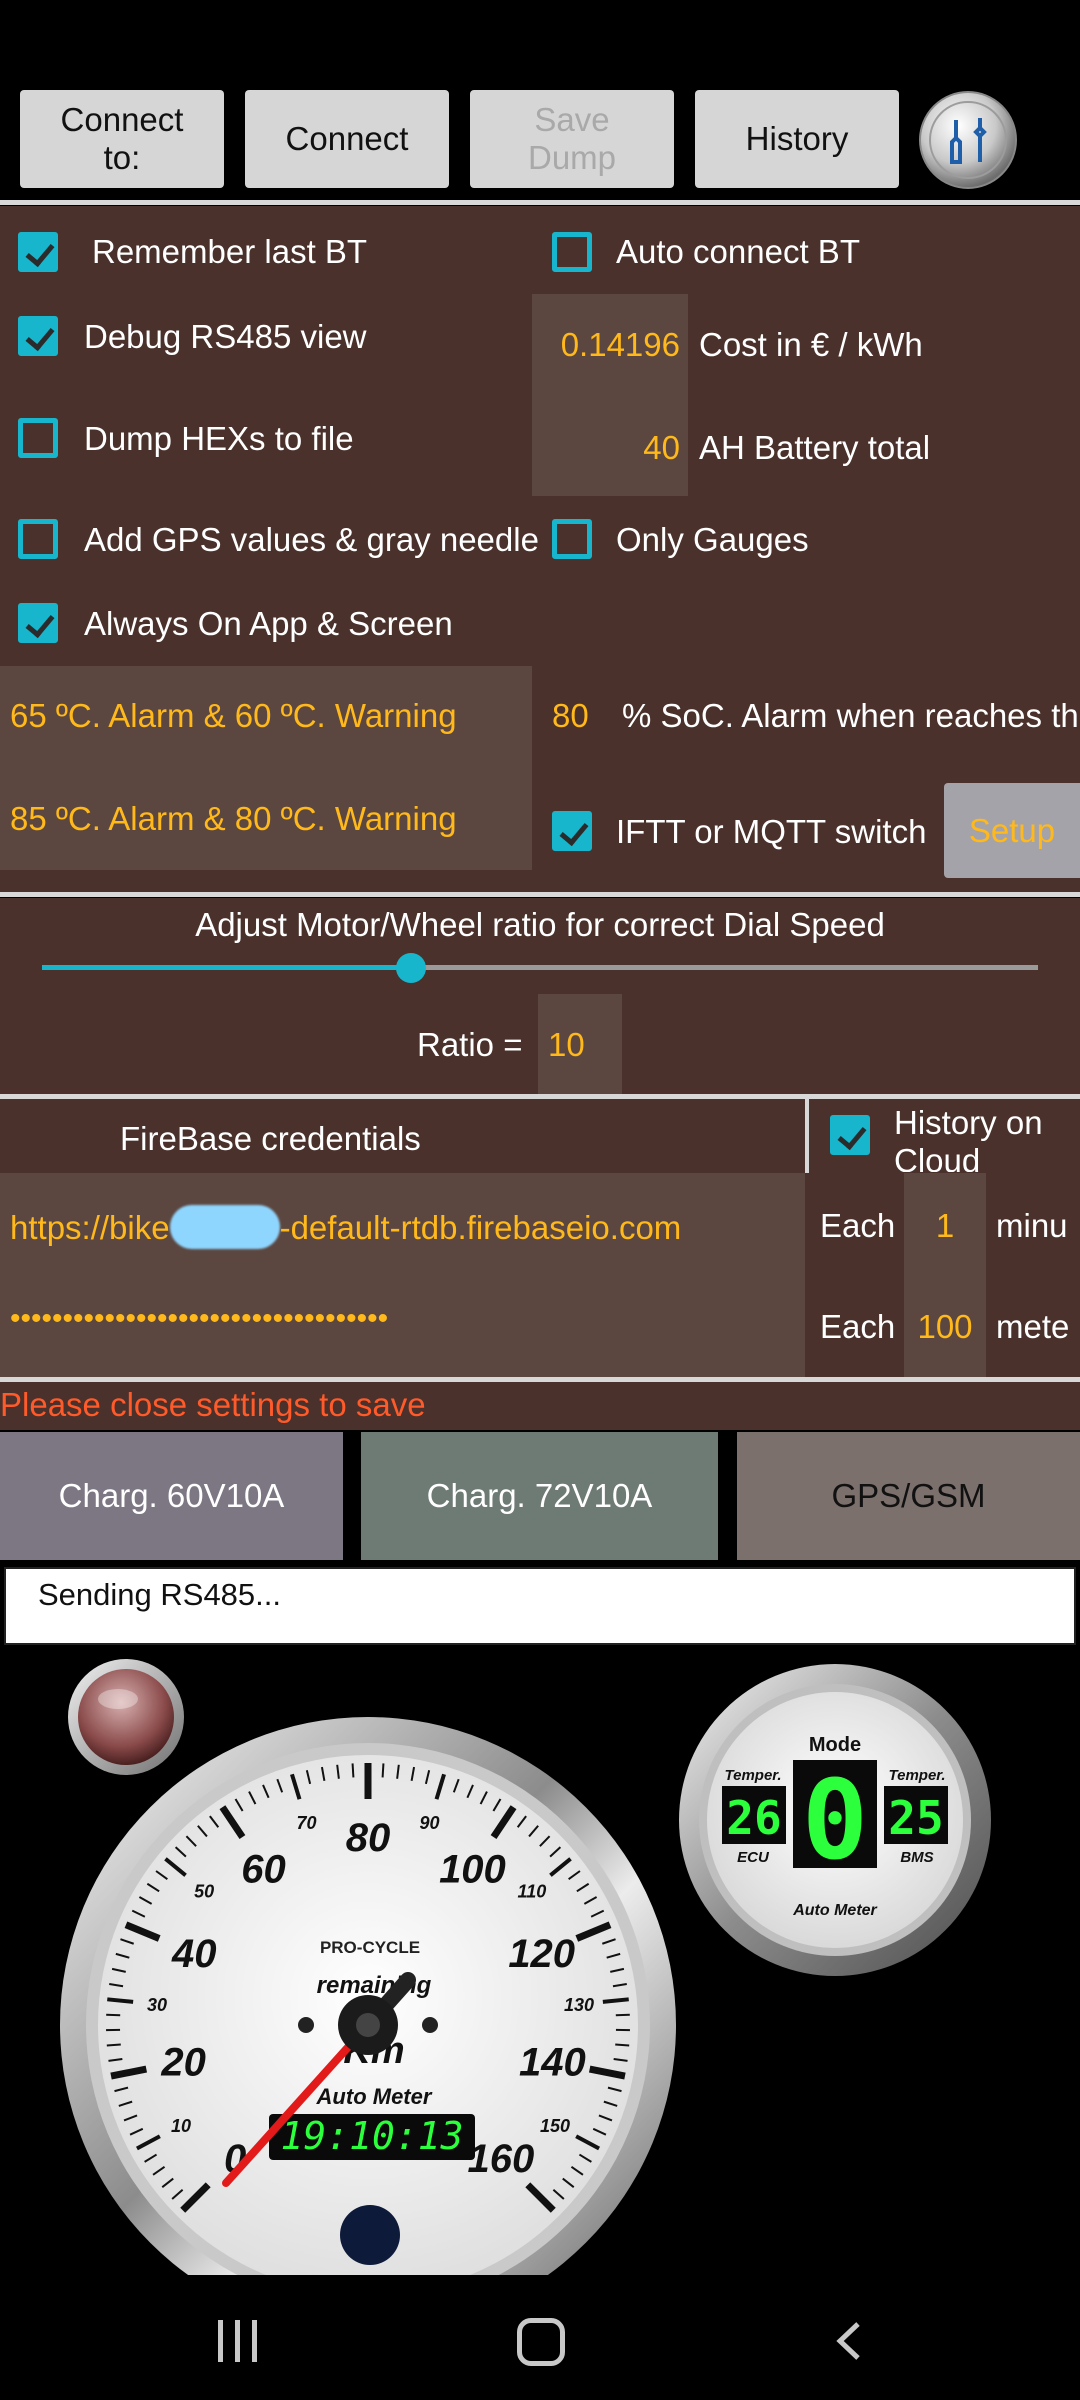 The height and width of the screenshot is (2400, 1080). Describe the element at coordinates (239, 2341) in the screenshot. I see `recent-apps-icon` at that location.